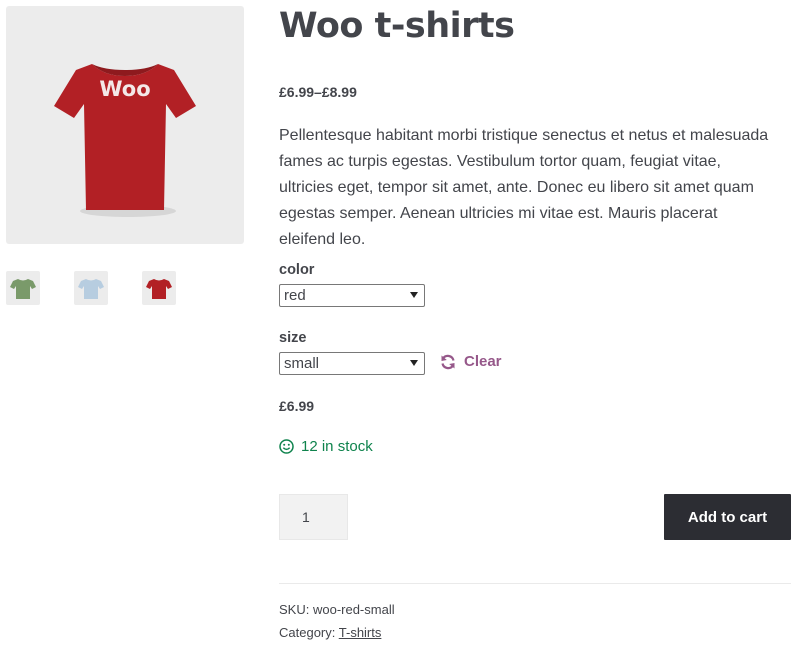 This screenshot has width=800, height=651. What do you see at coordinates (307, 632) in the screenshot?
I see `category-label: Category:` at bounding box center [307, 632].